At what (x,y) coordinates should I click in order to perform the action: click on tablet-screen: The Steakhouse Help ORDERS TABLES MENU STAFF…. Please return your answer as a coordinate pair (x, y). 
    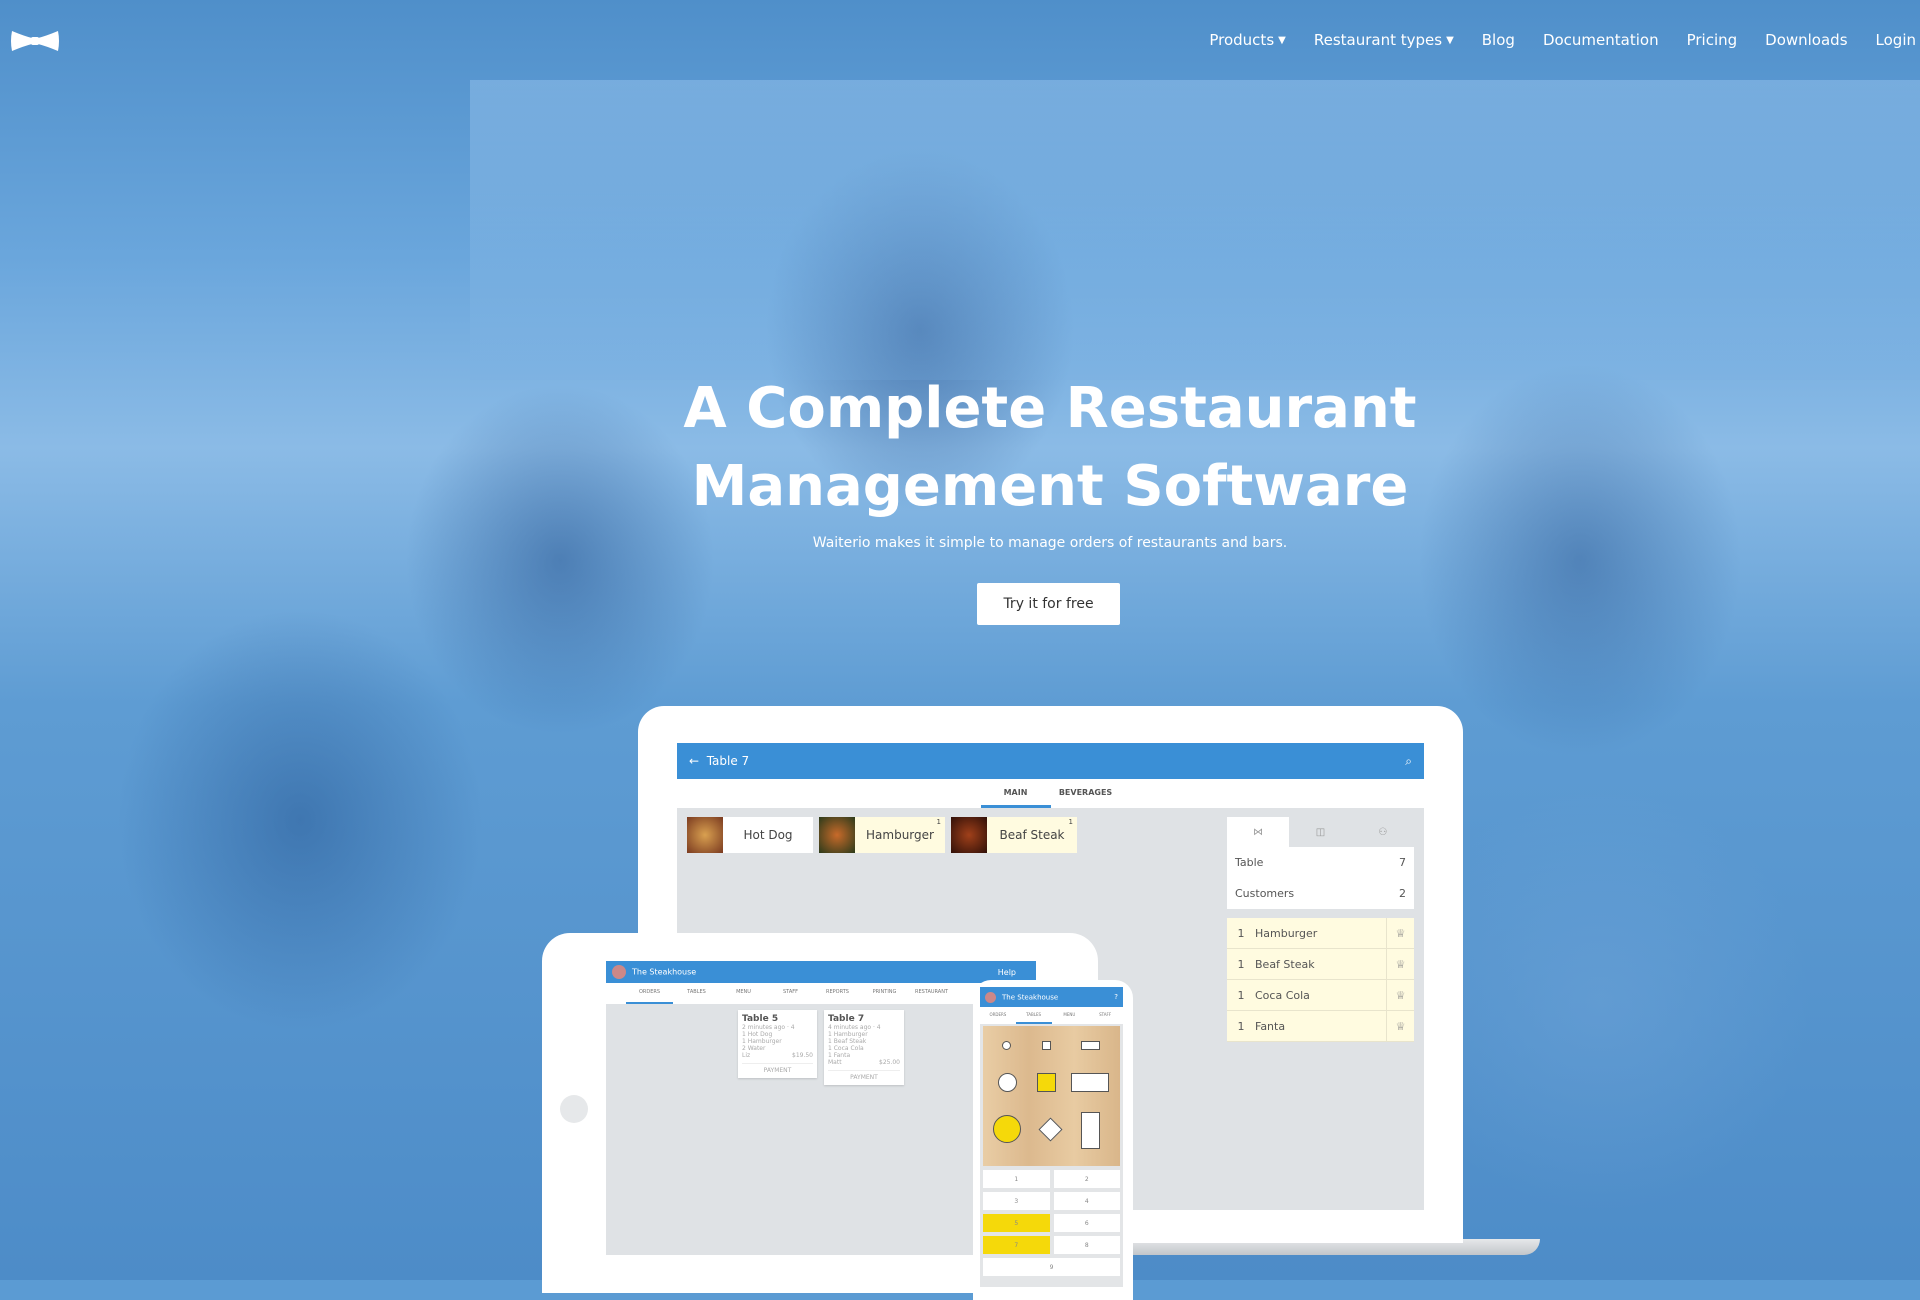
    Looking at the image, I should click on (821, 1108).